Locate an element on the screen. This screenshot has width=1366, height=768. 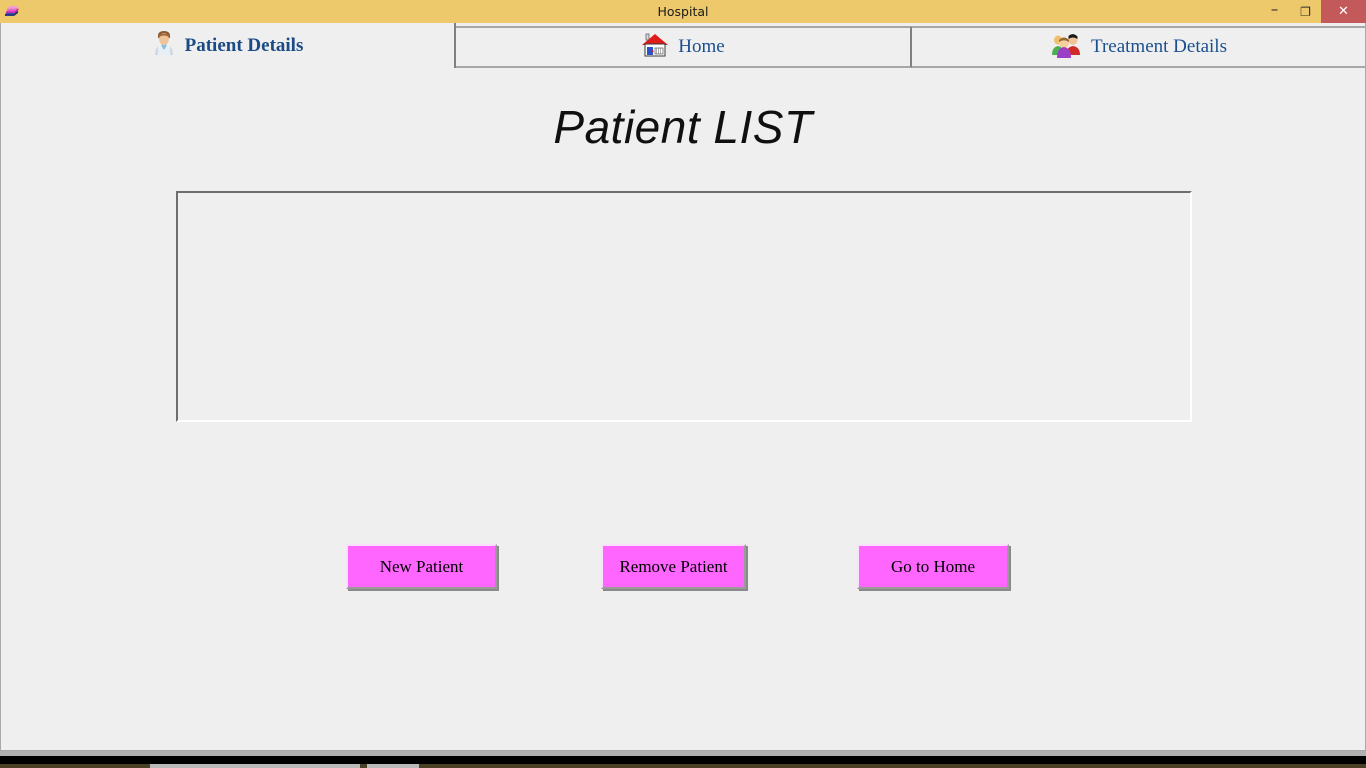
remove-patient-button: Remove Patient is located at coordinates (673, 566).